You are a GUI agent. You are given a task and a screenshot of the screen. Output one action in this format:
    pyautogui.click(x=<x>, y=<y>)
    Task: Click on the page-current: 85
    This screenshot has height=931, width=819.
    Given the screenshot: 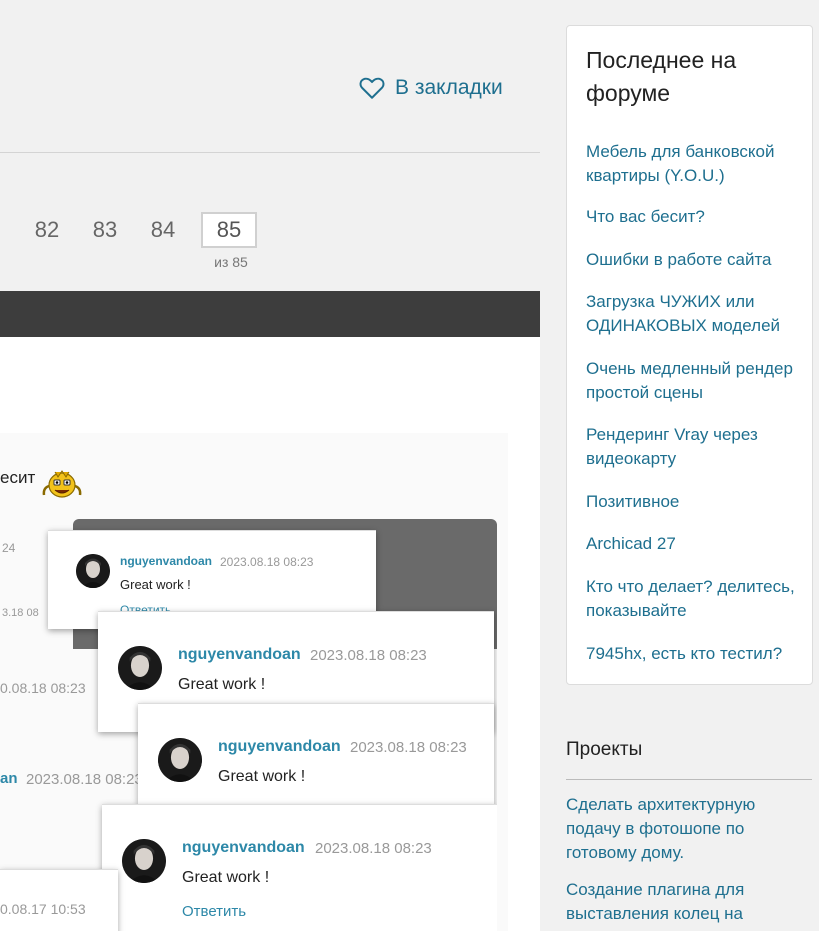 What is the action you would take?
    pyautogui.click(x=229, y=230)
    